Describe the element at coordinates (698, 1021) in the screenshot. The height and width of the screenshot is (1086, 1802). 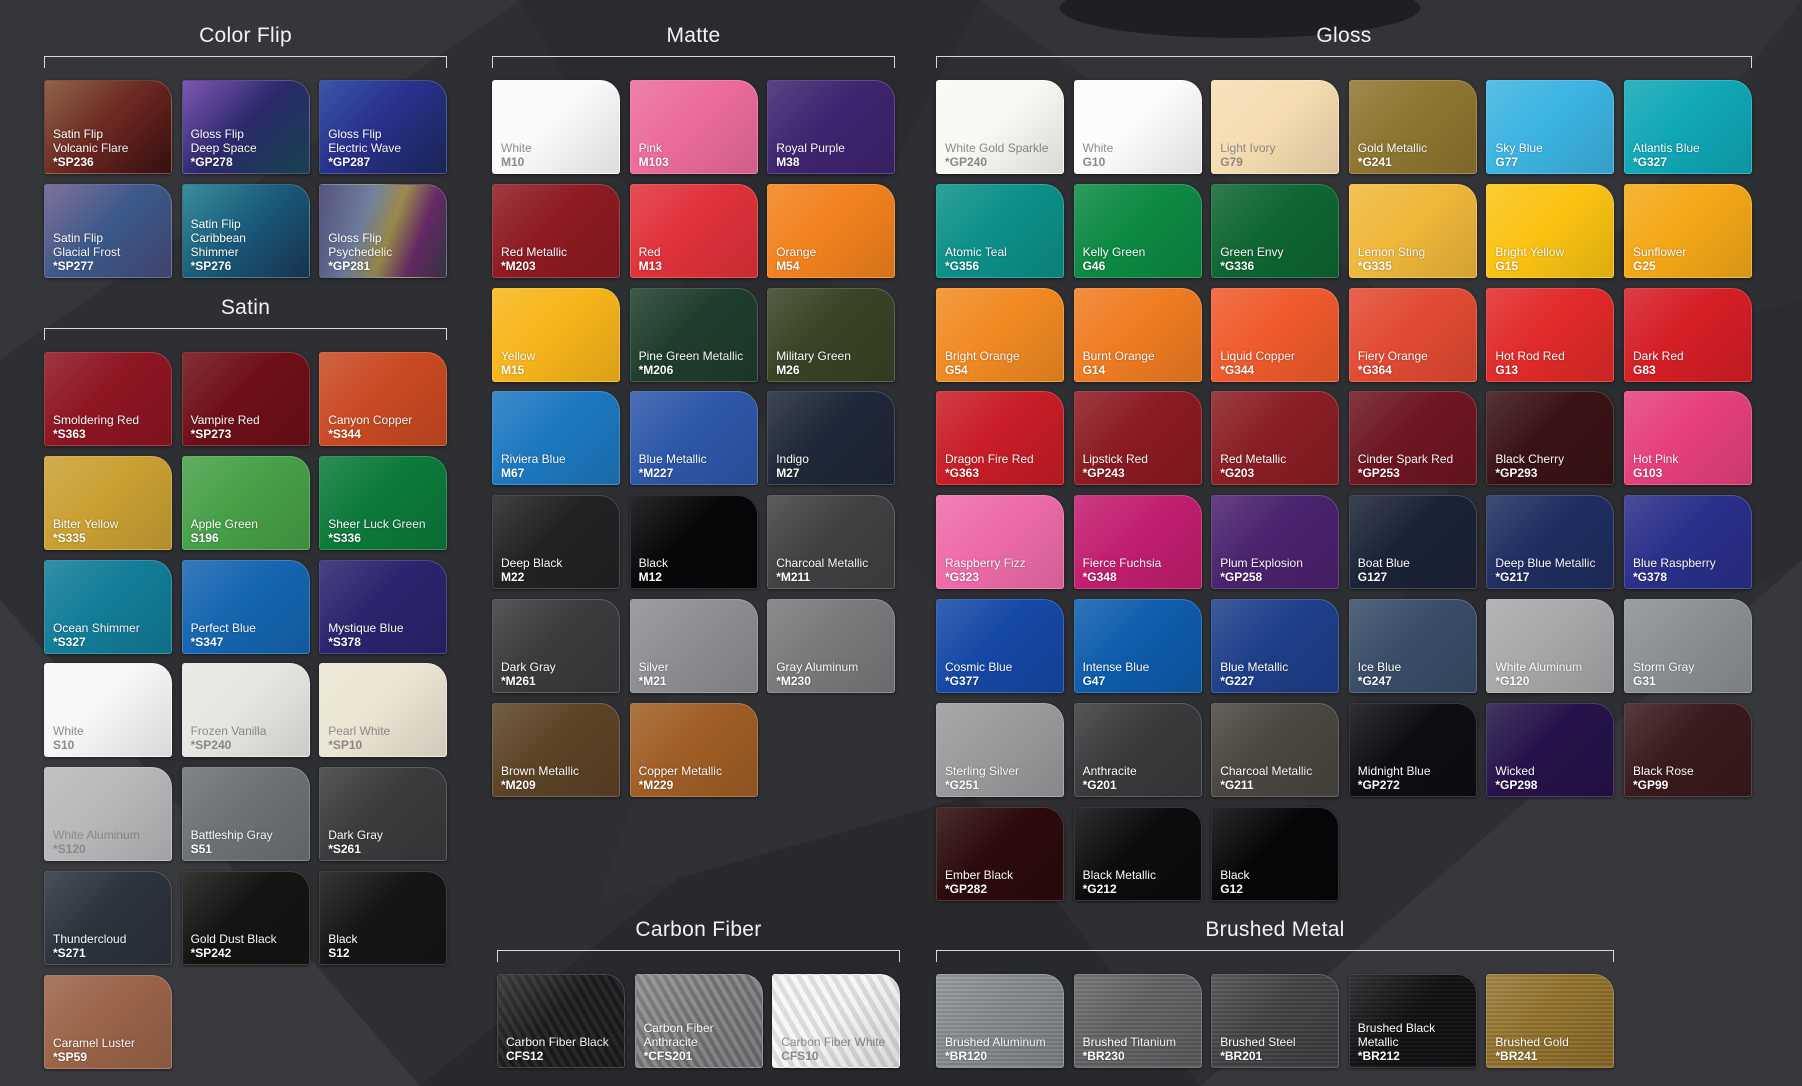
I see `color-swatch: Carbon Fiber Anthracite *CFS201` at that location.